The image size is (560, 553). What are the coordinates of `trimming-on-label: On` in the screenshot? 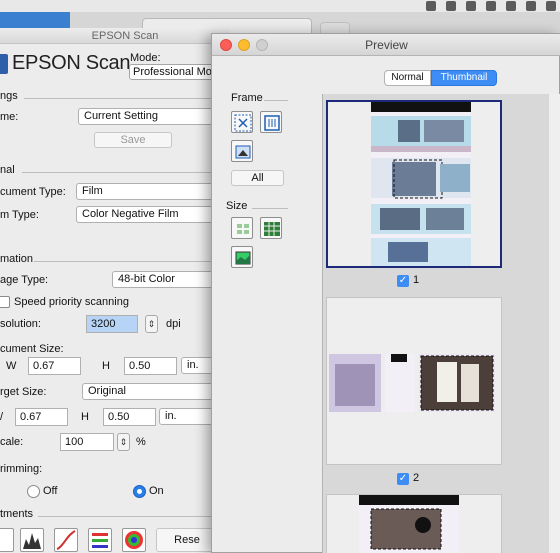 It's located at (156, 491).